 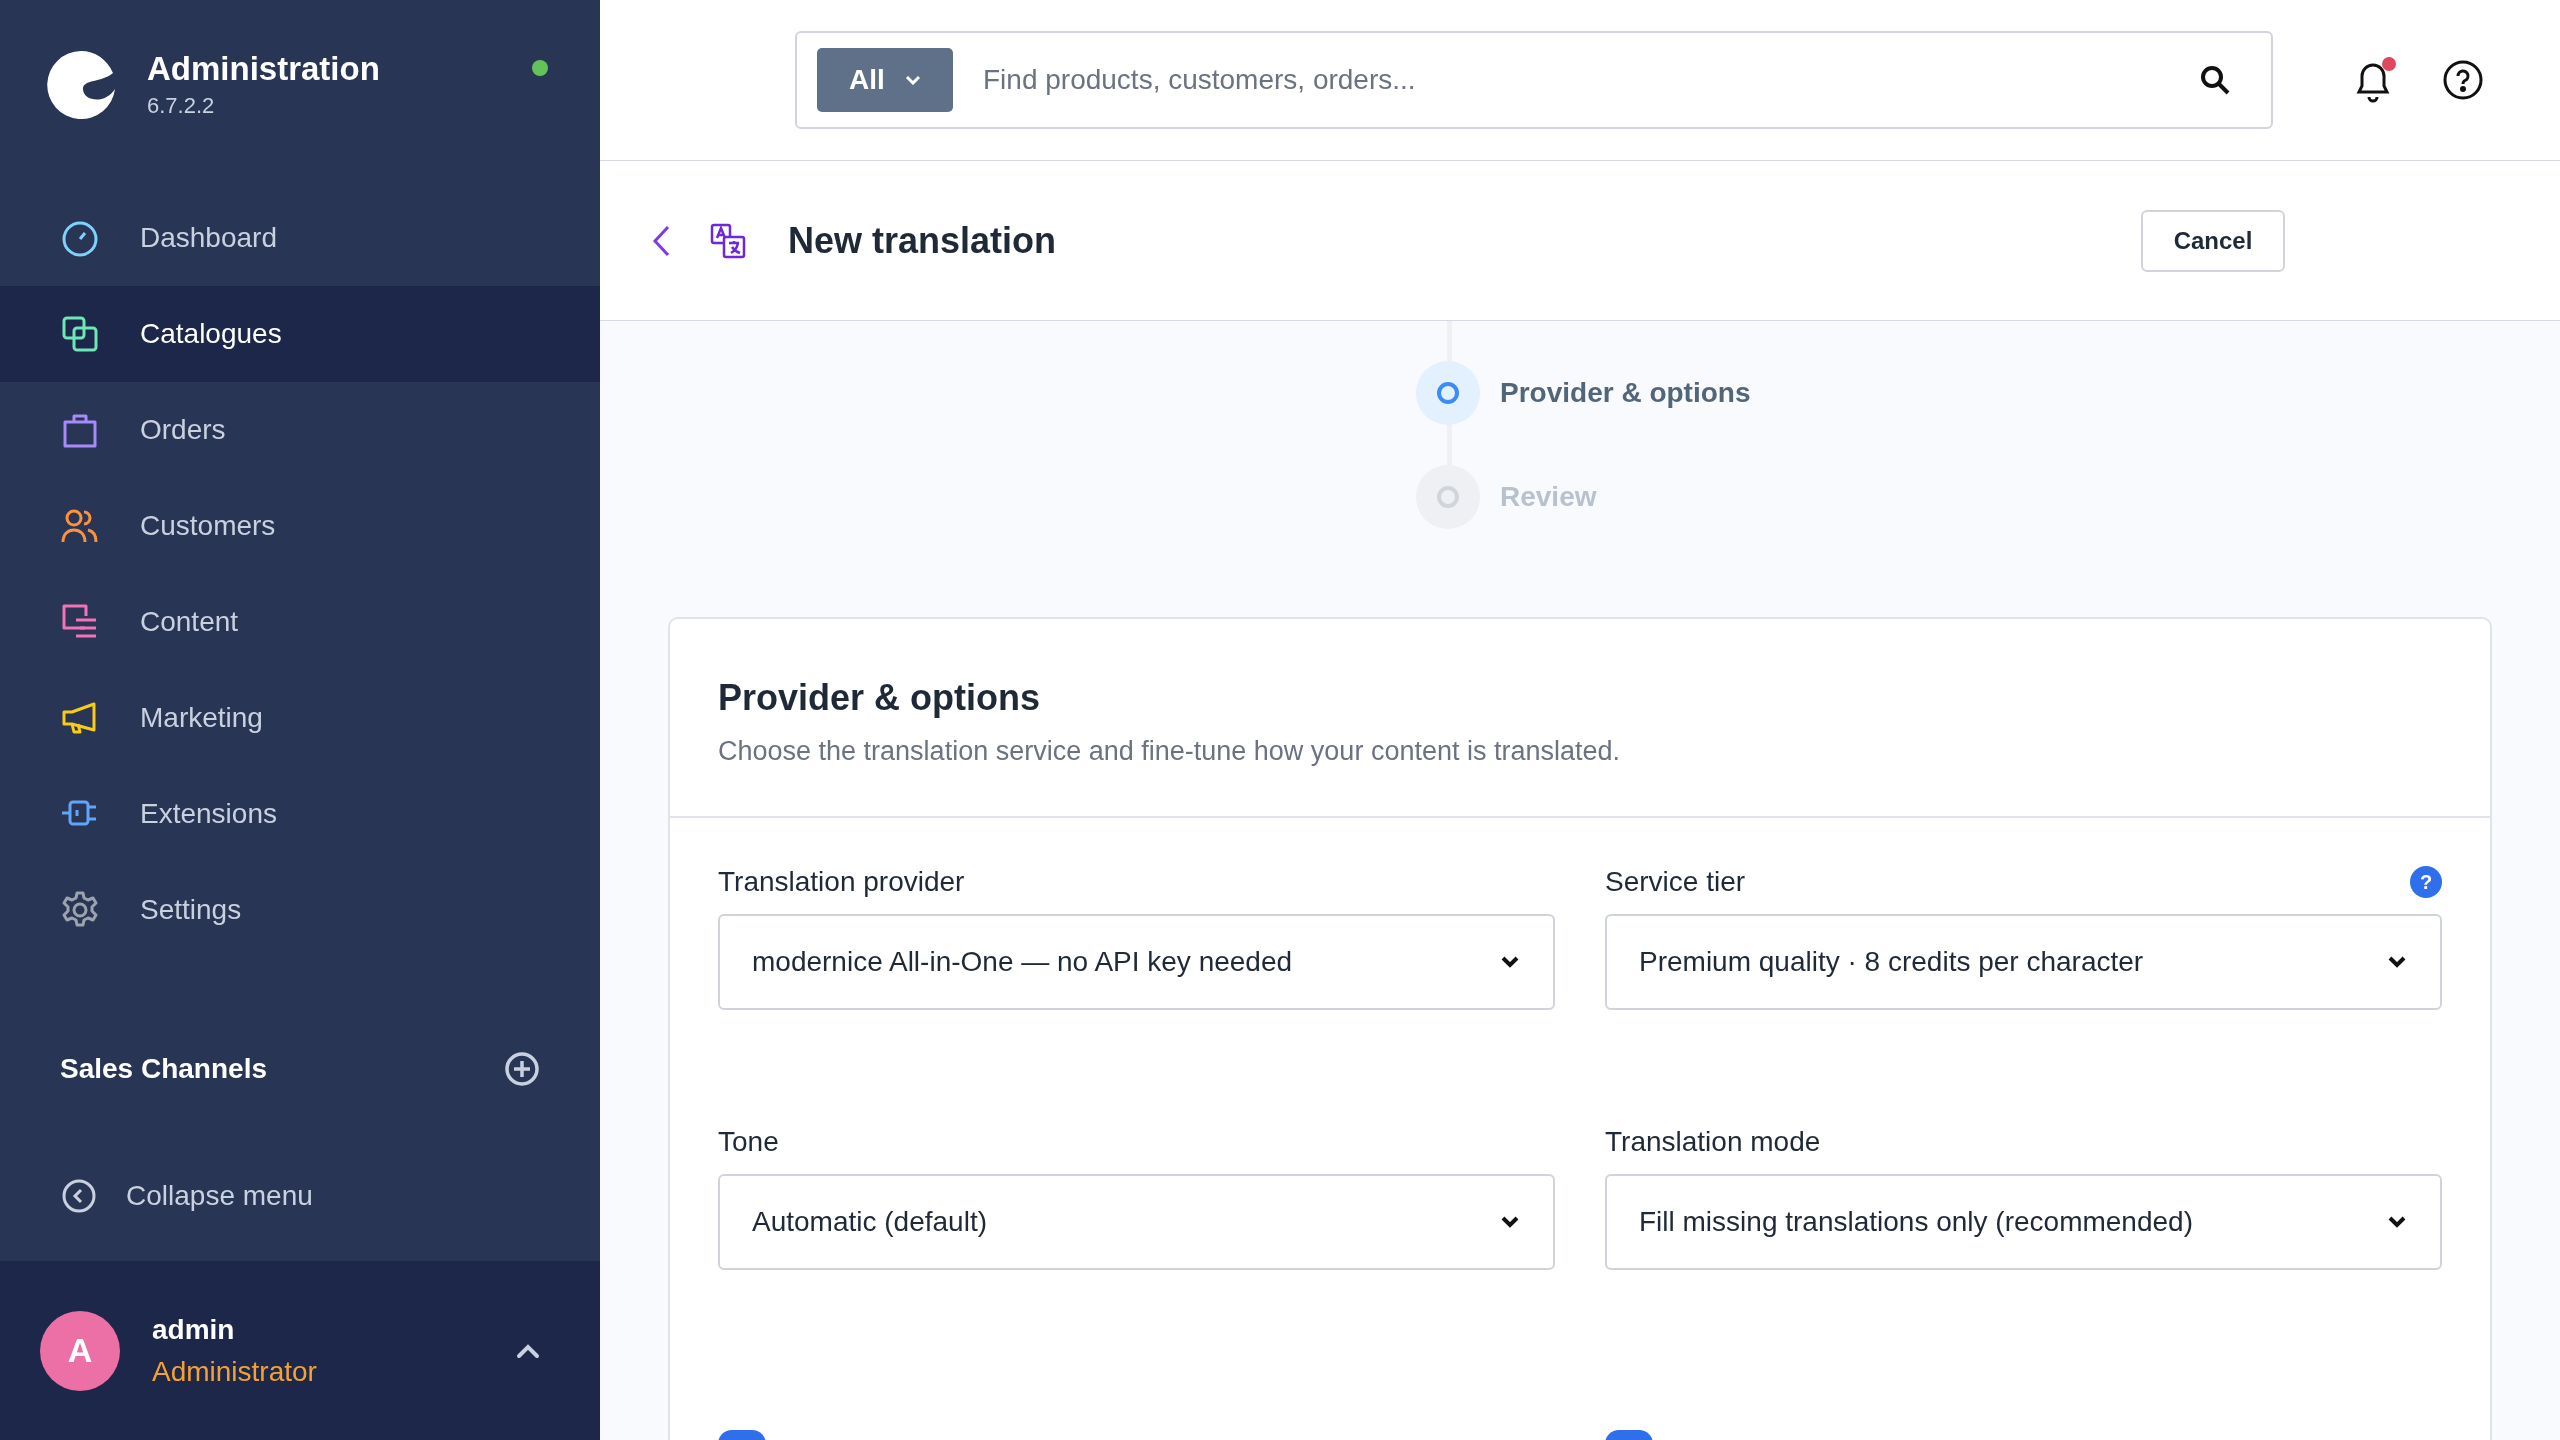 I want to click on user-role: Administrator, so click(x=235, y=1371).